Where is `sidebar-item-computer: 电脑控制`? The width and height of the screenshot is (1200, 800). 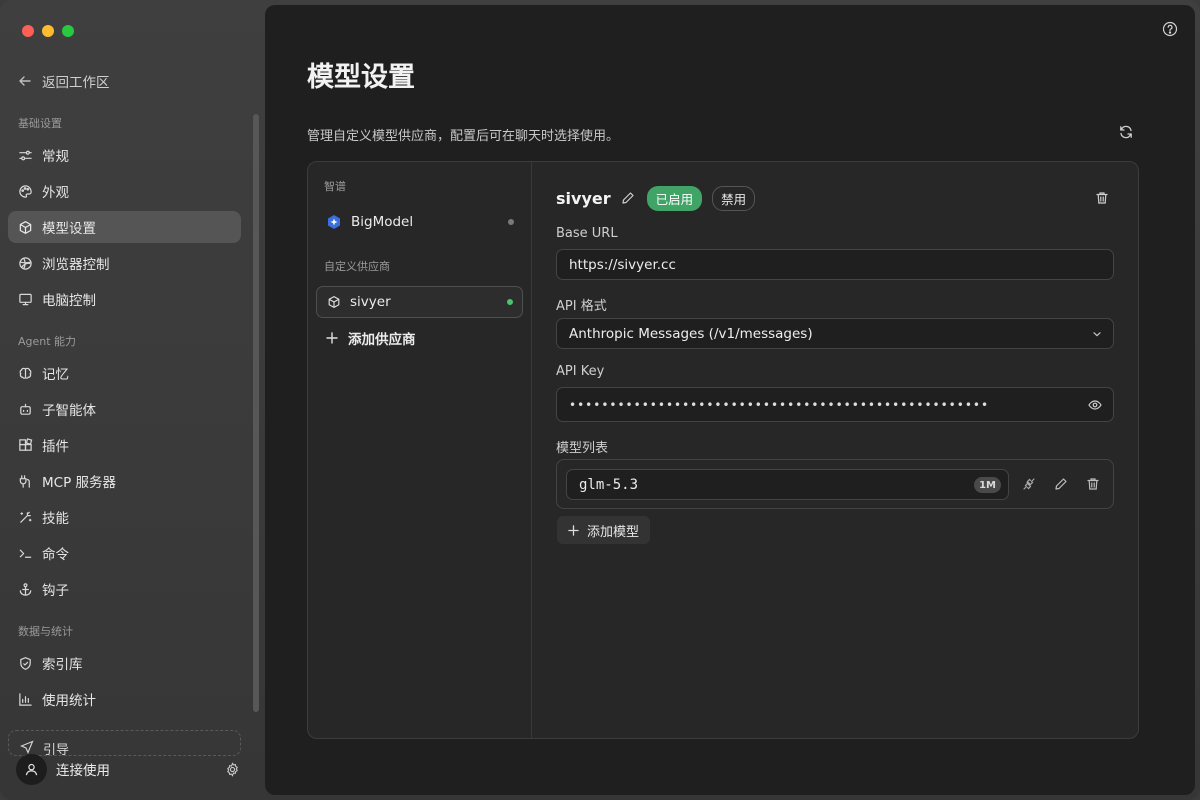
sidebar-item-computer: 电脑控制 is located at coordinates (124, 299).